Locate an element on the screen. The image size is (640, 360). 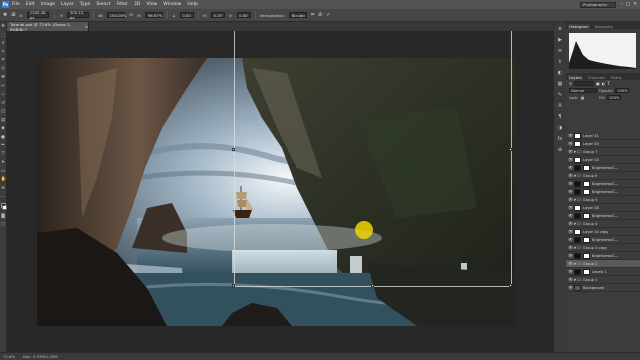
fill-field: 100% is located at coordinates (614, 97).